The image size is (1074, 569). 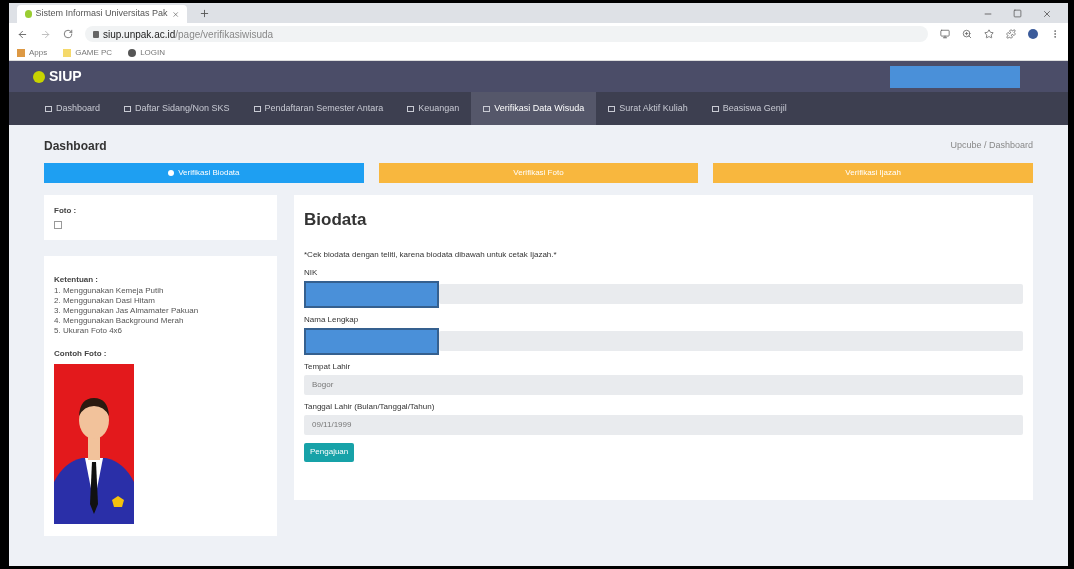 What do you see at coordinates (147, 52) in the screenshot?
I see `bookmark-link: LOGIN` at bounding box center [147, 52].